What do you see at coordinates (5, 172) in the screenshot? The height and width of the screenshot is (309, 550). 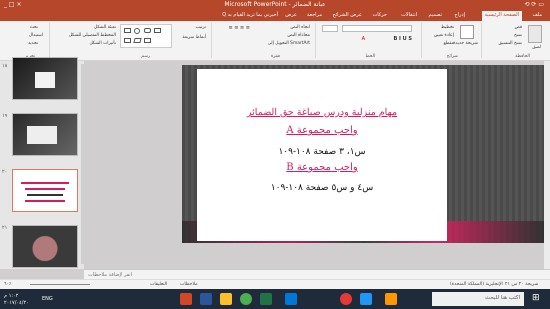 I see `thumbnail-number: ٢٠` at bounding box center [5, 172].